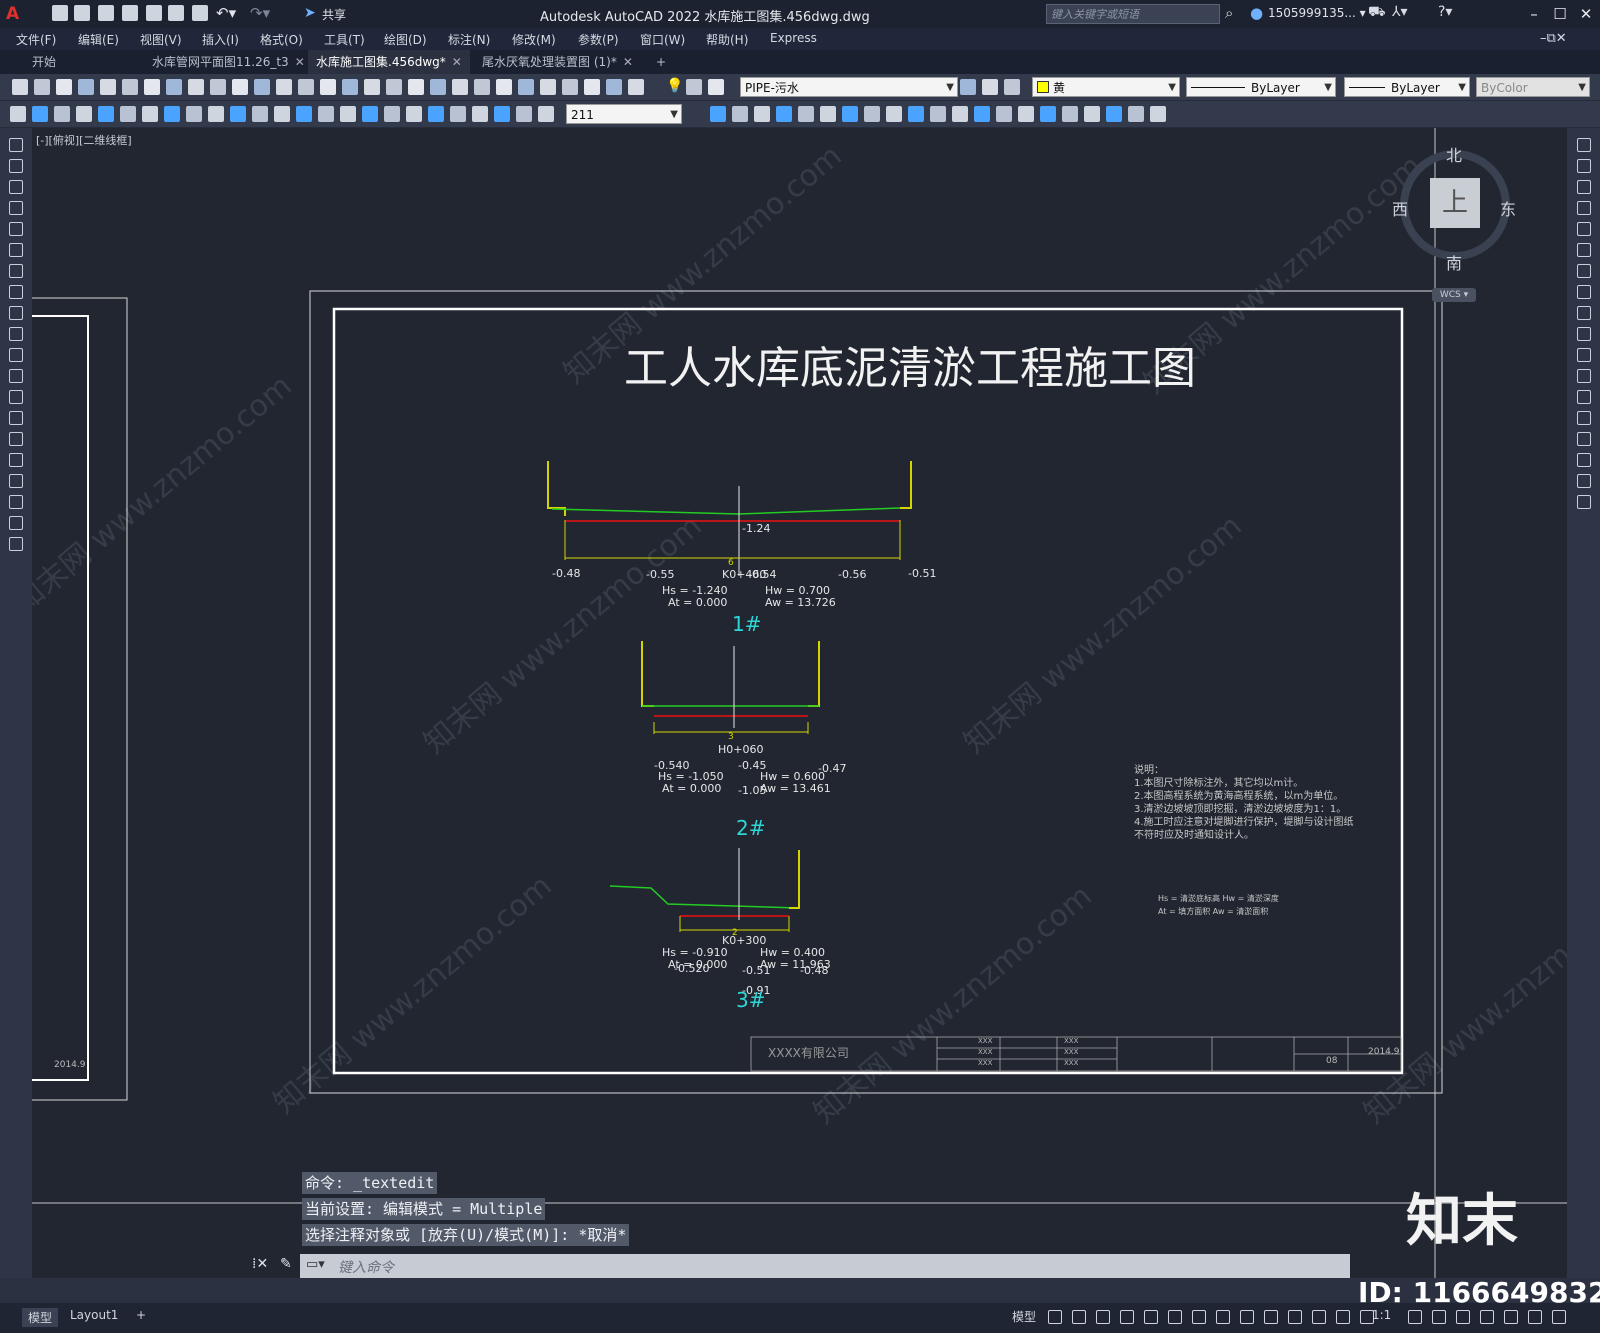 Image resolution: width=1600 pixels, height=1333 pixels. Describe the element at coordinates (344, 39) in the screenshot. I see `menu-tools: 工具(T)` at that location.